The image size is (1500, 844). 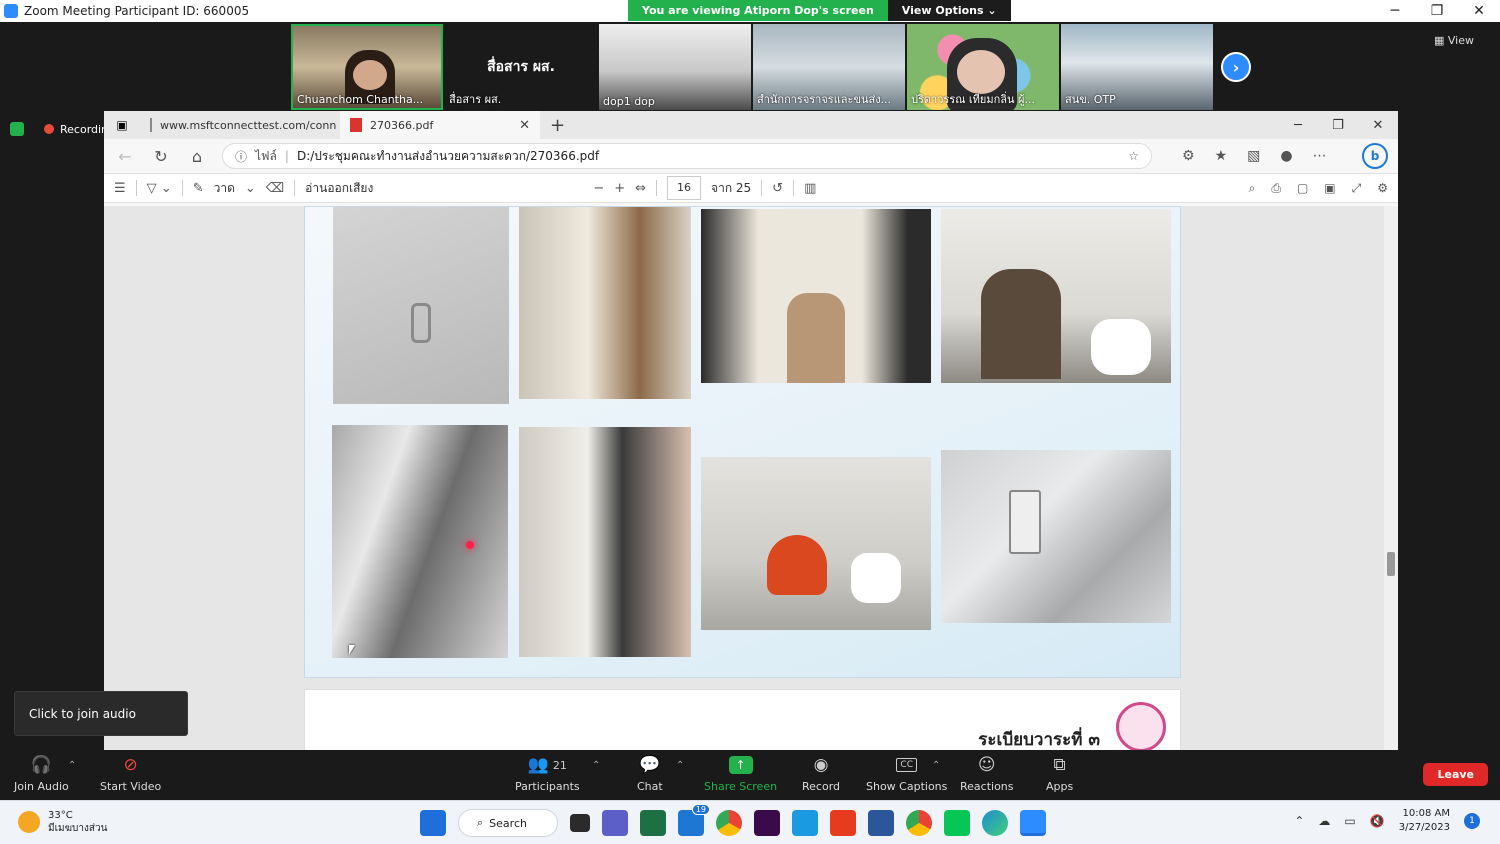 I want to click on zoom-logo-icon, so click(x=11, y=11).